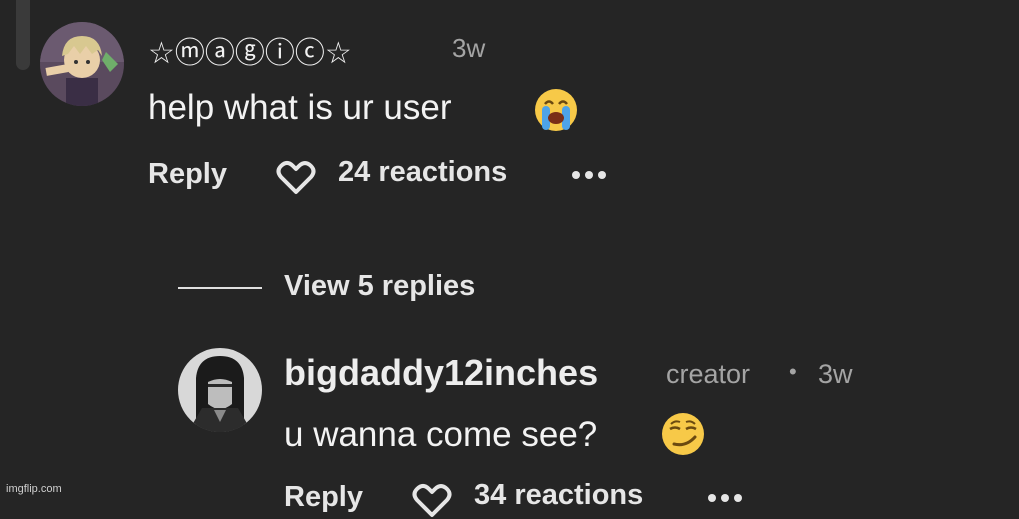 The height and width of the screenshot is (519, 1019). What do you see at coordinates (441, 434) in the screenshot?
I see `reply-text: u wanna come see?` at bounding box center [441, 434].